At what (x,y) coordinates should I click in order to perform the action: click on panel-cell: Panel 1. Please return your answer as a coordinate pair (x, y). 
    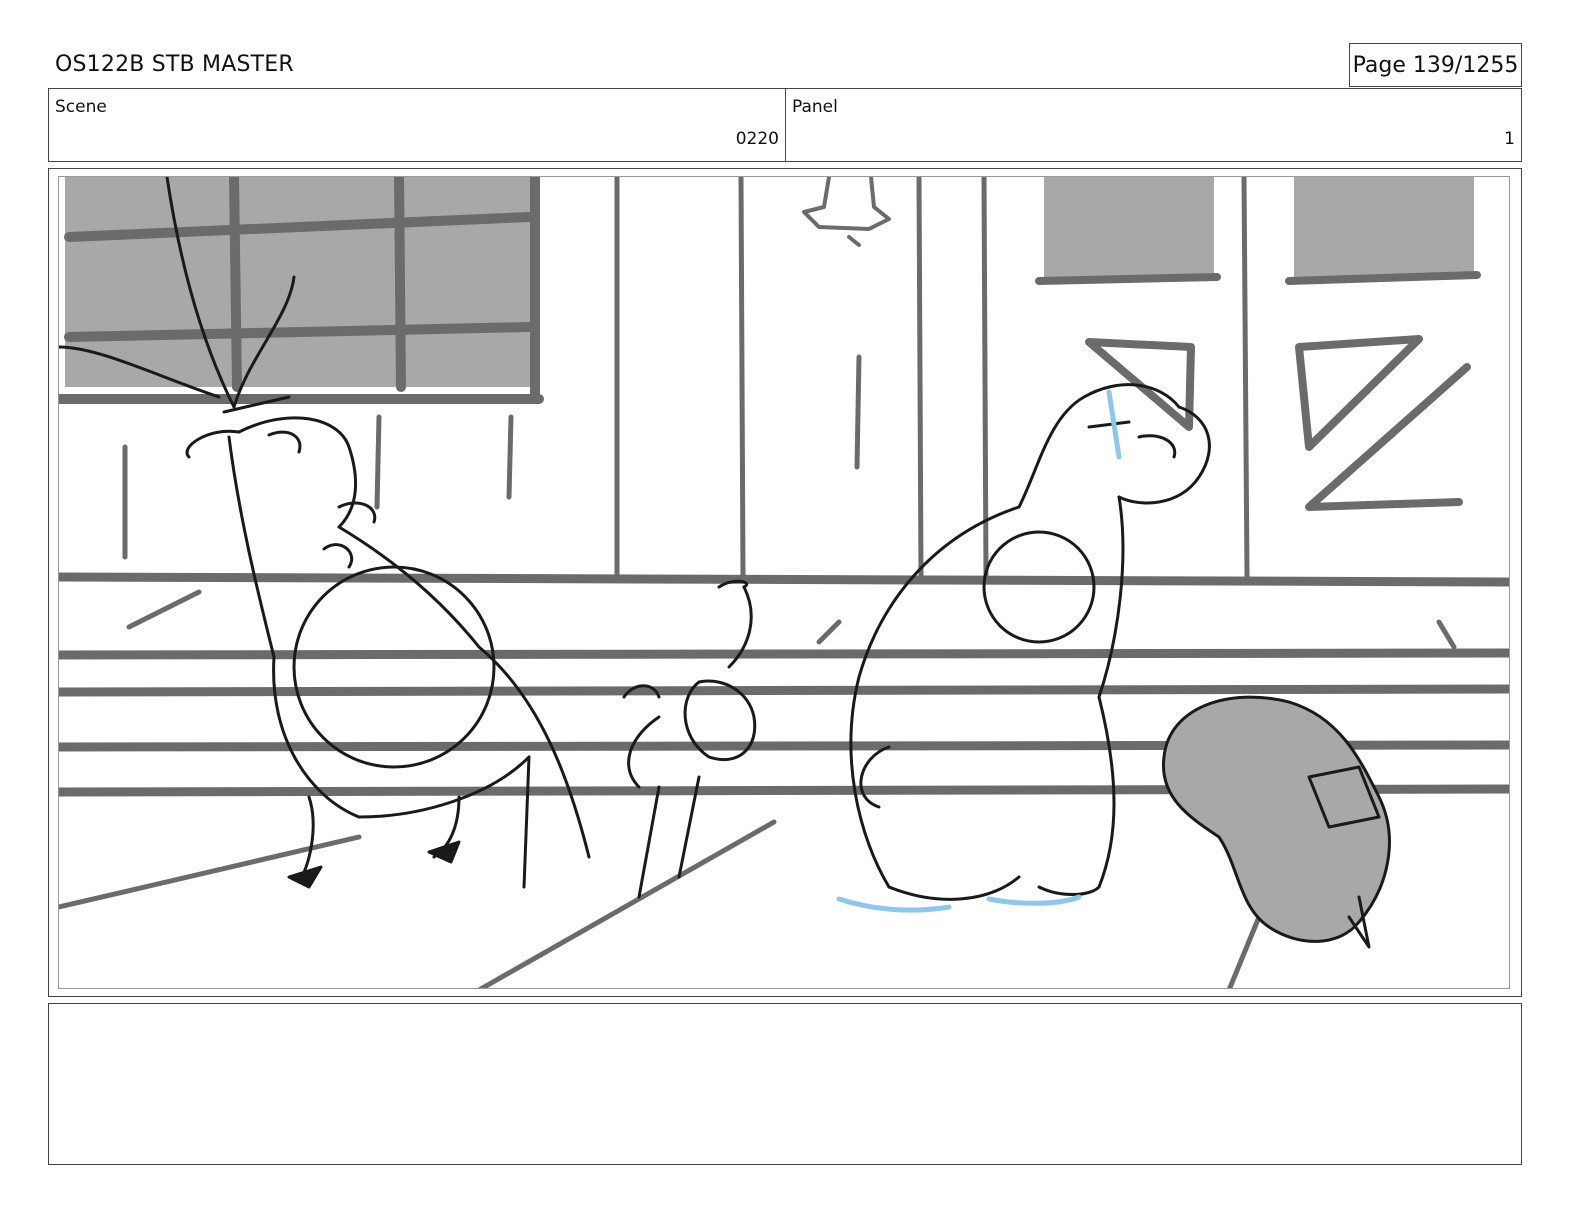
    Looking at the image, I should click on (1153, 125).